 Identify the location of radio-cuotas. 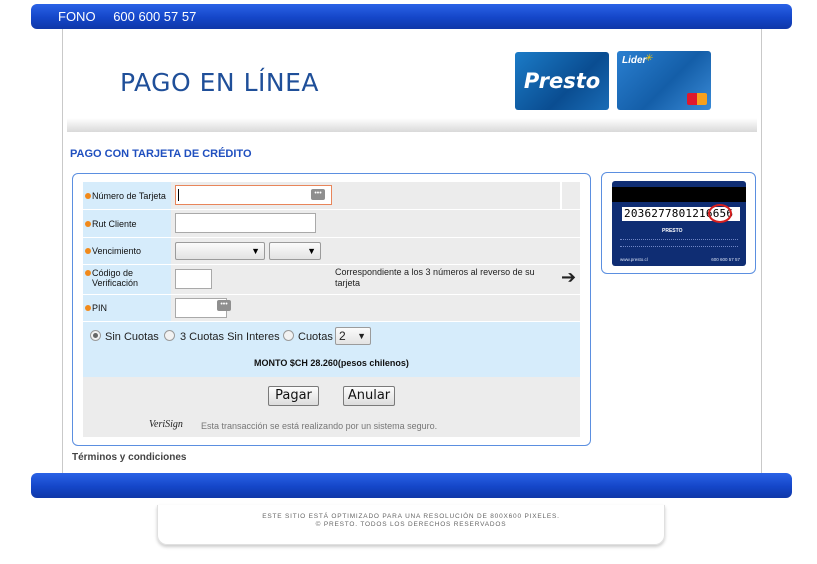
(288, 335).